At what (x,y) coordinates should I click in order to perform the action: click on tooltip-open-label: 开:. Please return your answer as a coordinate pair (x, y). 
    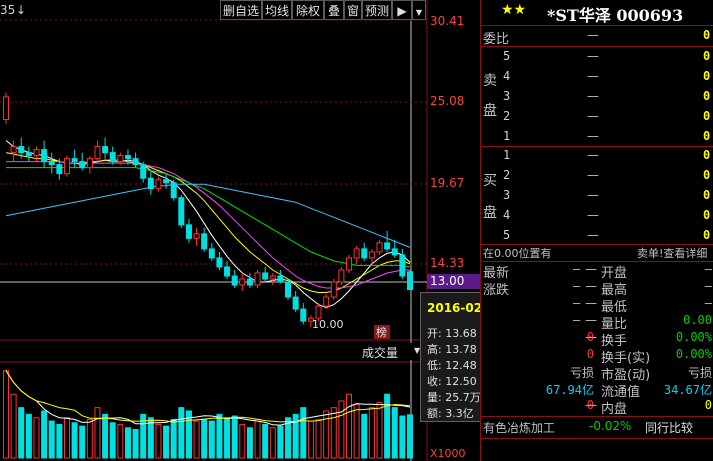
    Looking at the image, I should click on (434, 333).